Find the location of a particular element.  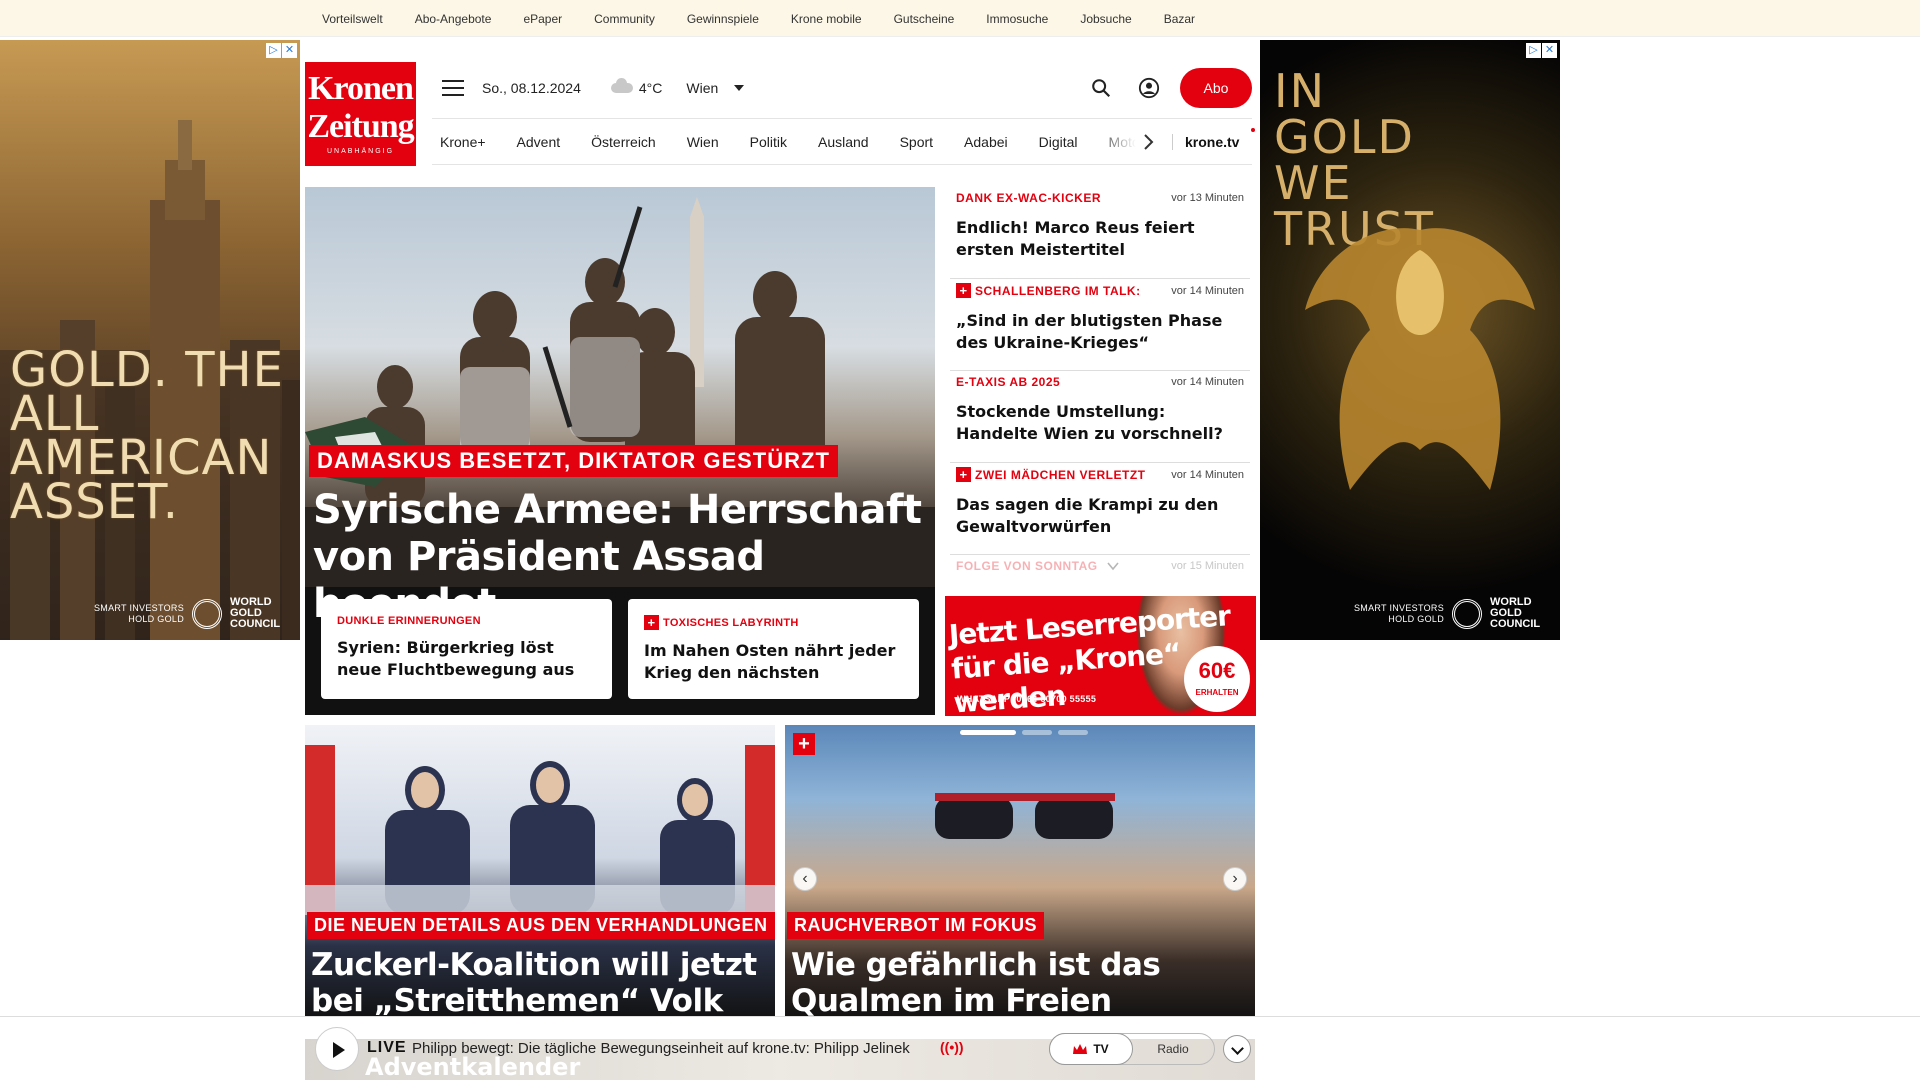

news-kicker: + SCHALLENBERG IM TALK: is located at coordinates (1048, 290).